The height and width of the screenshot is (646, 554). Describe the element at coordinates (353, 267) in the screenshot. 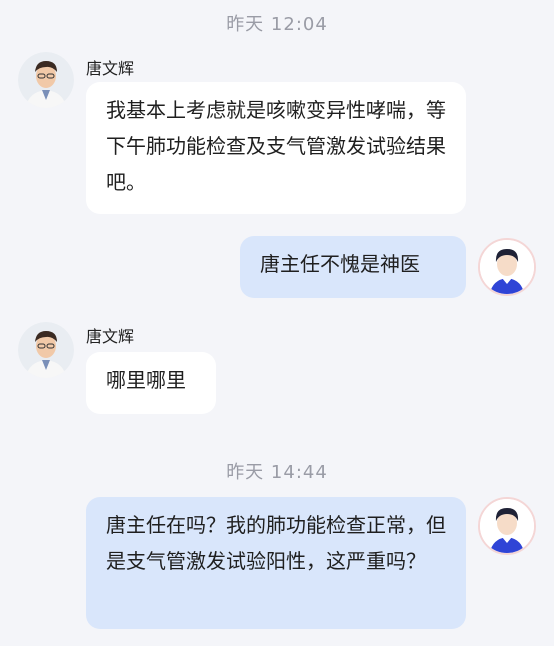

I see `message-bubble-outgoing: 唐主任不愧是神医` at that location.